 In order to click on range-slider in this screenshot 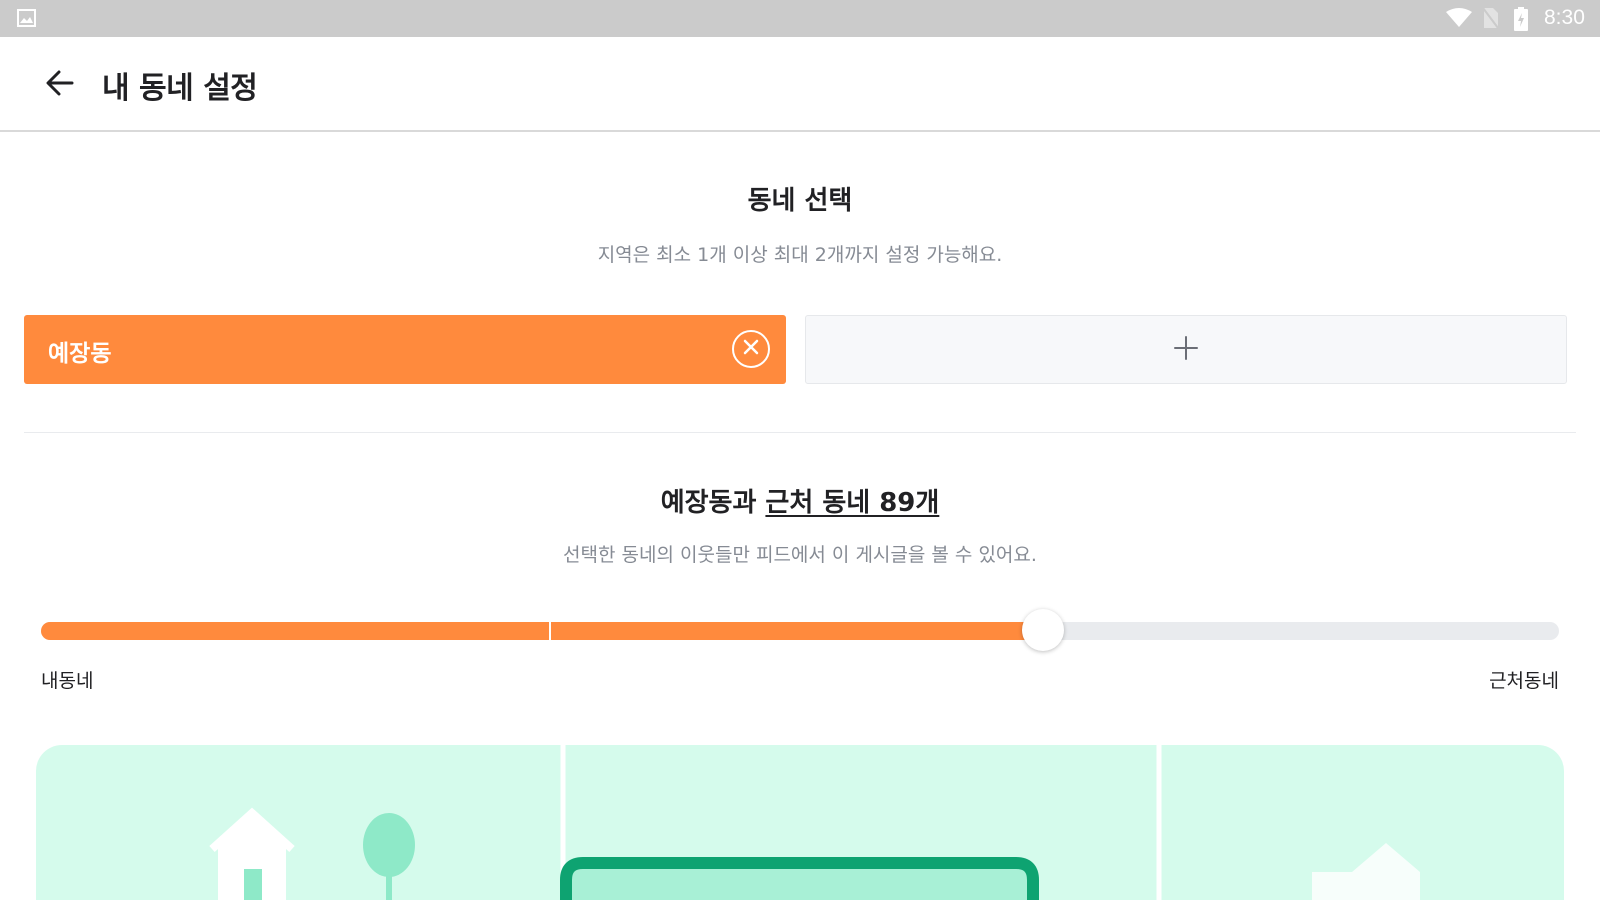, I will do `click(800, 630)`.